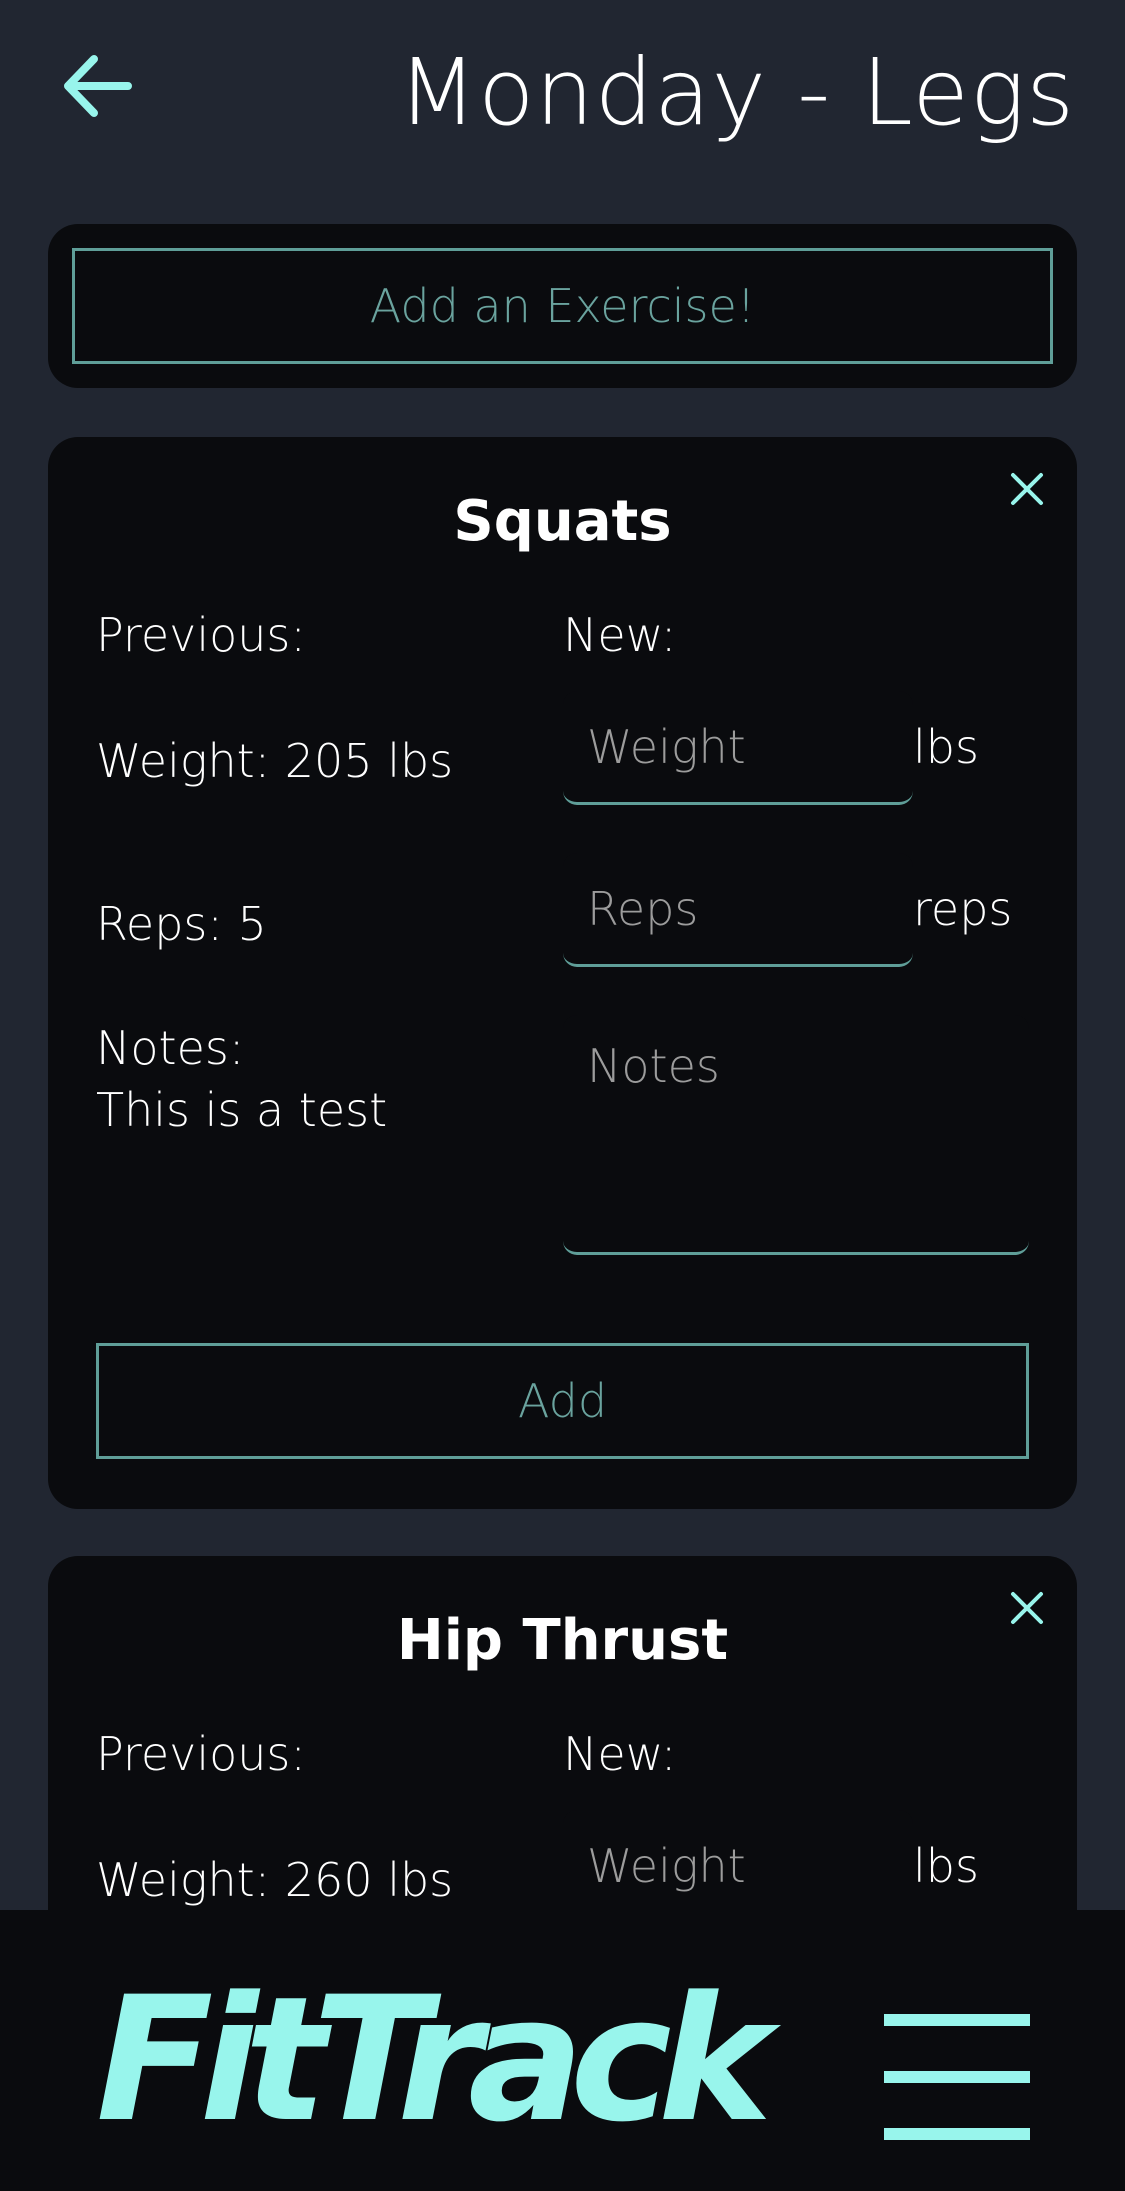  Describe the element at coordinates (275, 1880) in the screenshot. I see `previous-weight: Weight: 260 lbs` at that location.